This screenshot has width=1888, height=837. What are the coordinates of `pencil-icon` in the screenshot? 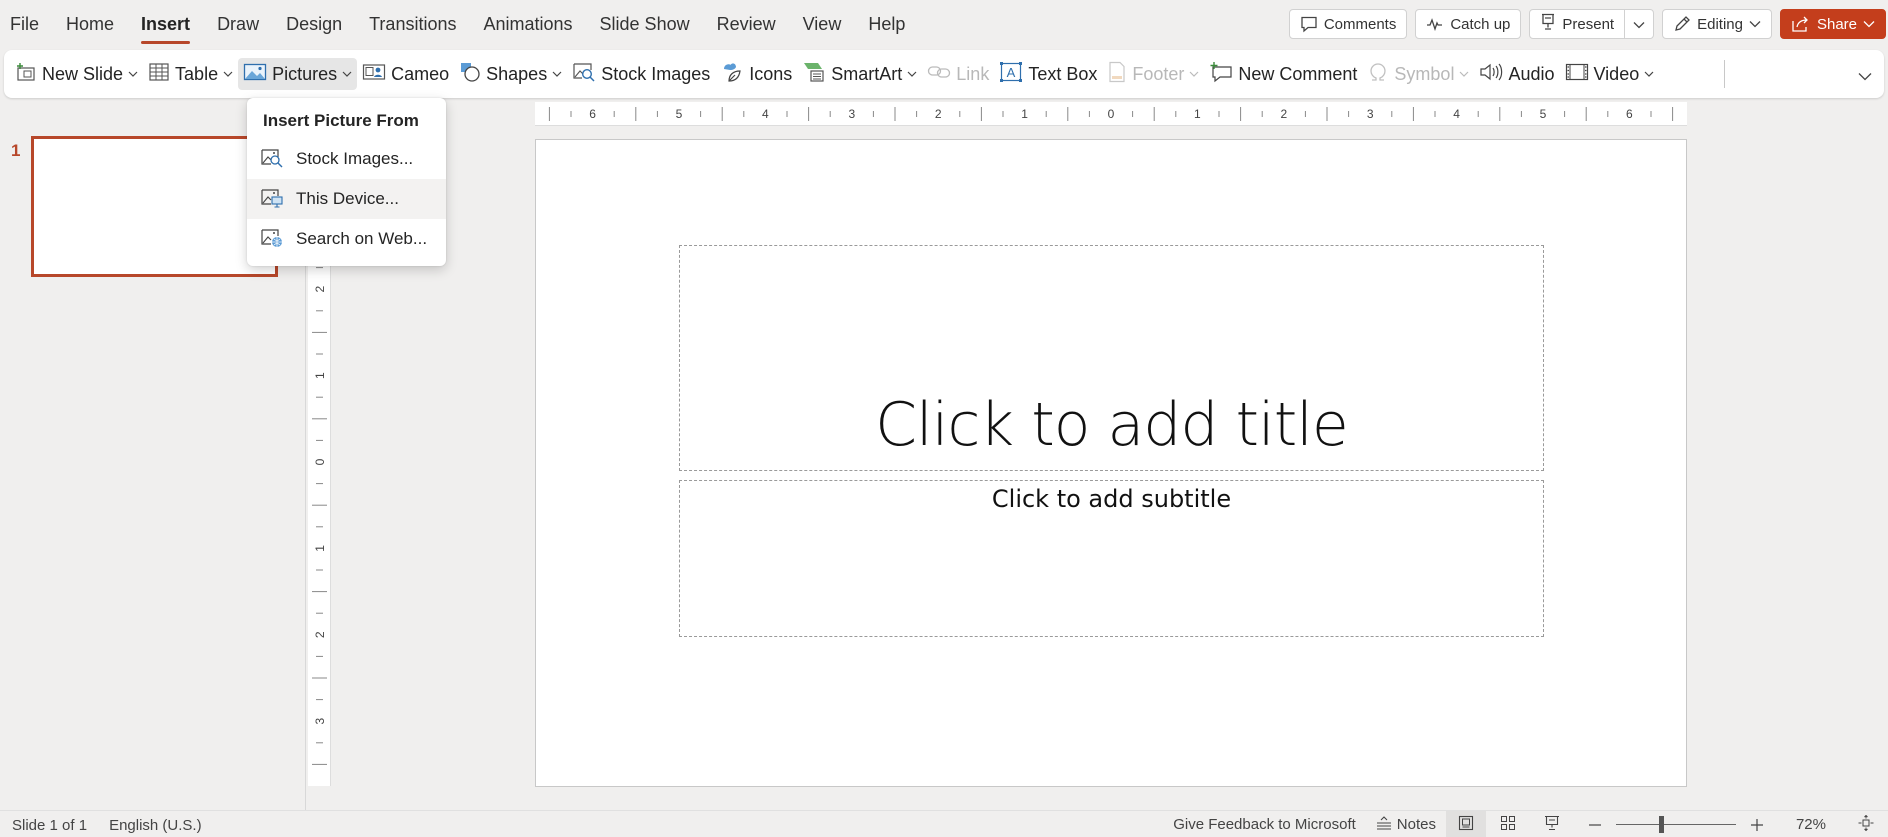 It's located at (1682, 24).